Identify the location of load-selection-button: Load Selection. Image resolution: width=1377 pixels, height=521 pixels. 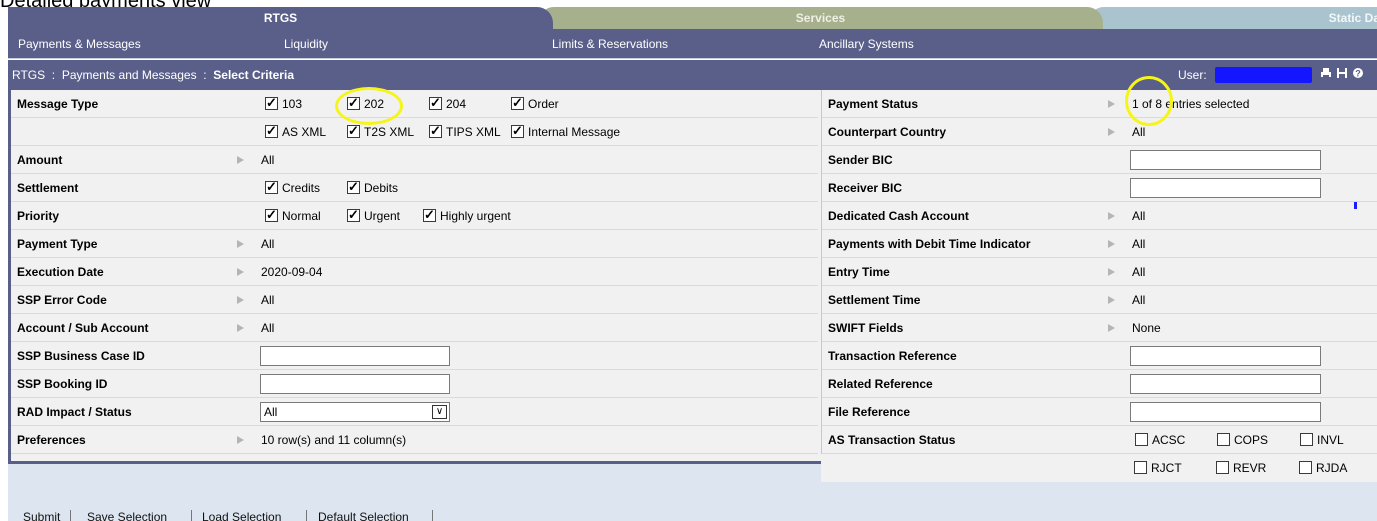
(241, 515).